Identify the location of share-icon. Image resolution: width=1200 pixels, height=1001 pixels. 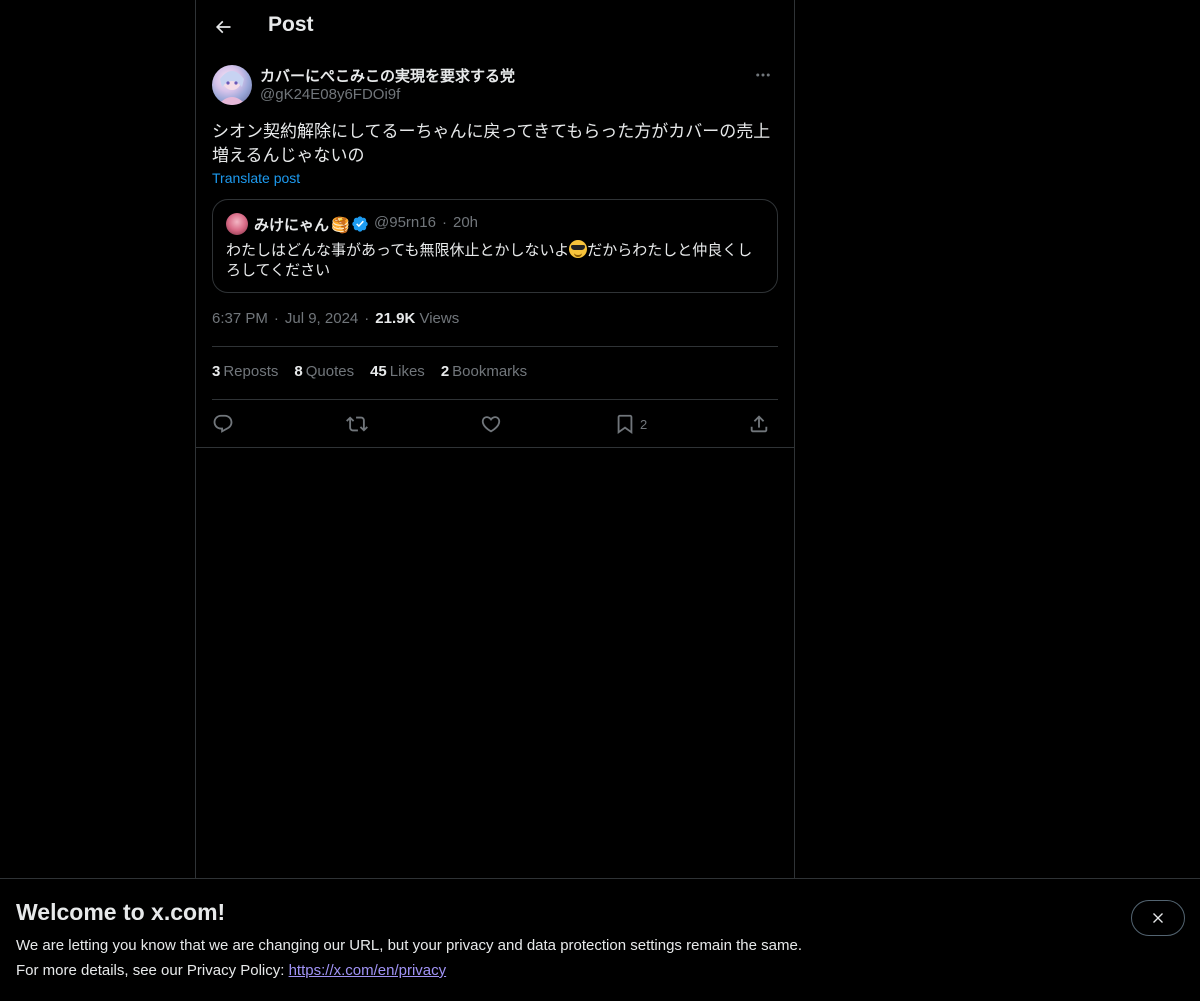
(759, 424).